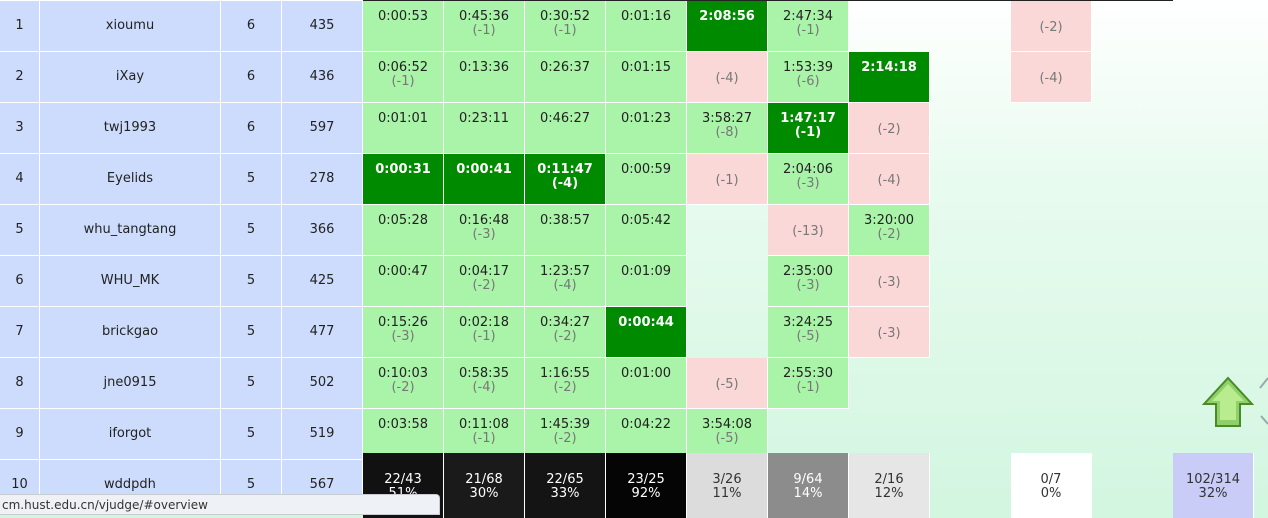 The height and width of the screenshot is (518, 1268). What do you see at coordinates (251, 230) in the screenshot?
I see `solved-count-cell: 5` at bounding box center [251, 230].